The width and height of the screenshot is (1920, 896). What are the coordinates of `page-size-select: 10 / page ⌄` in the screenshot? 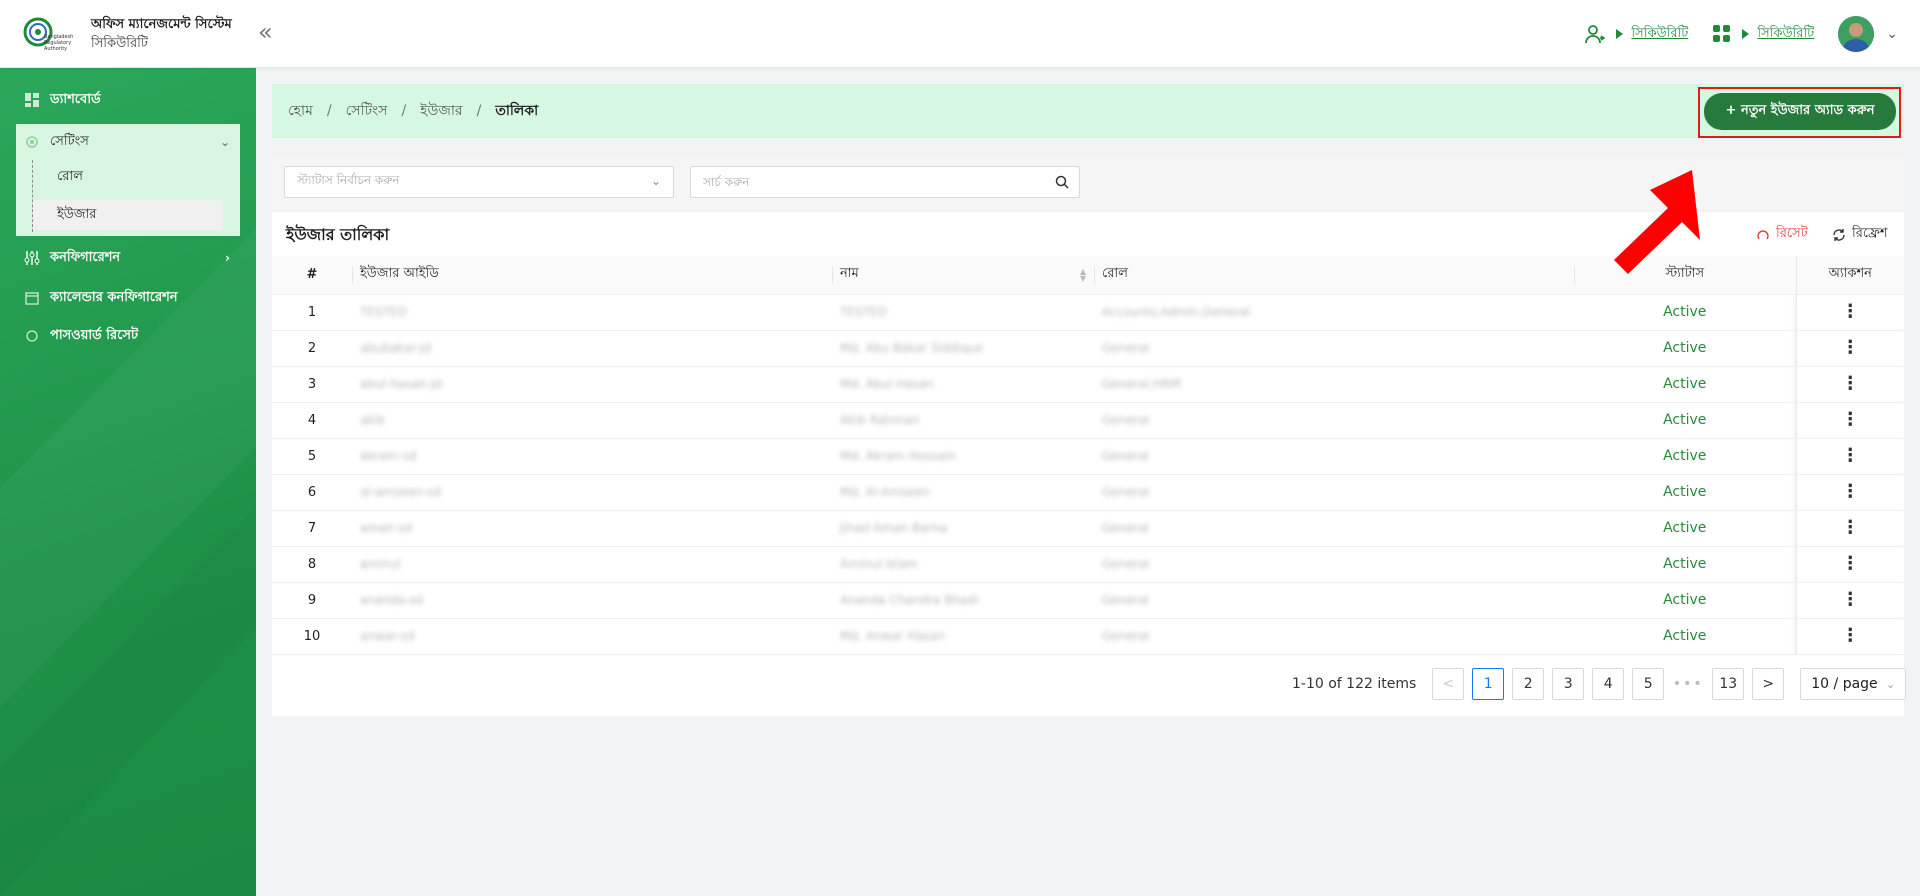 It's located at (1853, 684).